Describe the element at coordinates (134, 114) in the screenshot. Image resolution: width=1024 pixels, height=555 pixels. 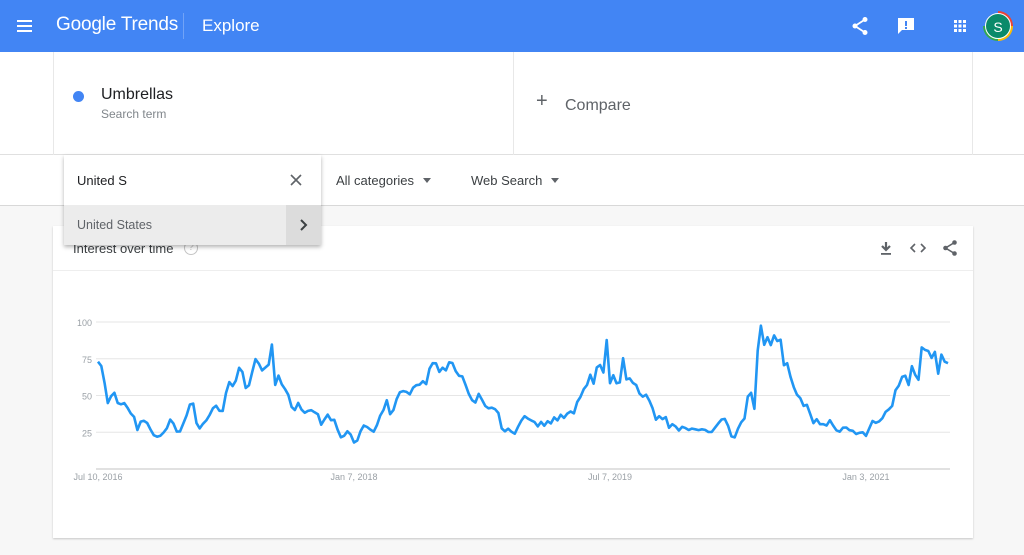
I see `term-type: Search term` at that location.